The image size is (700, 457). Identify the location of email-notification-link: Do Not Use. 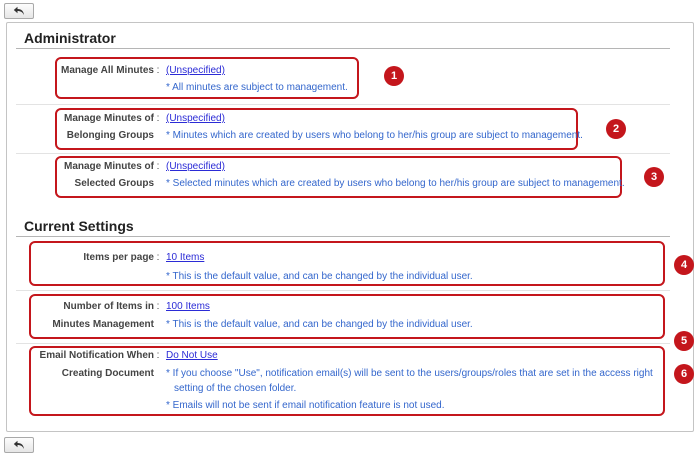
(192, 356).